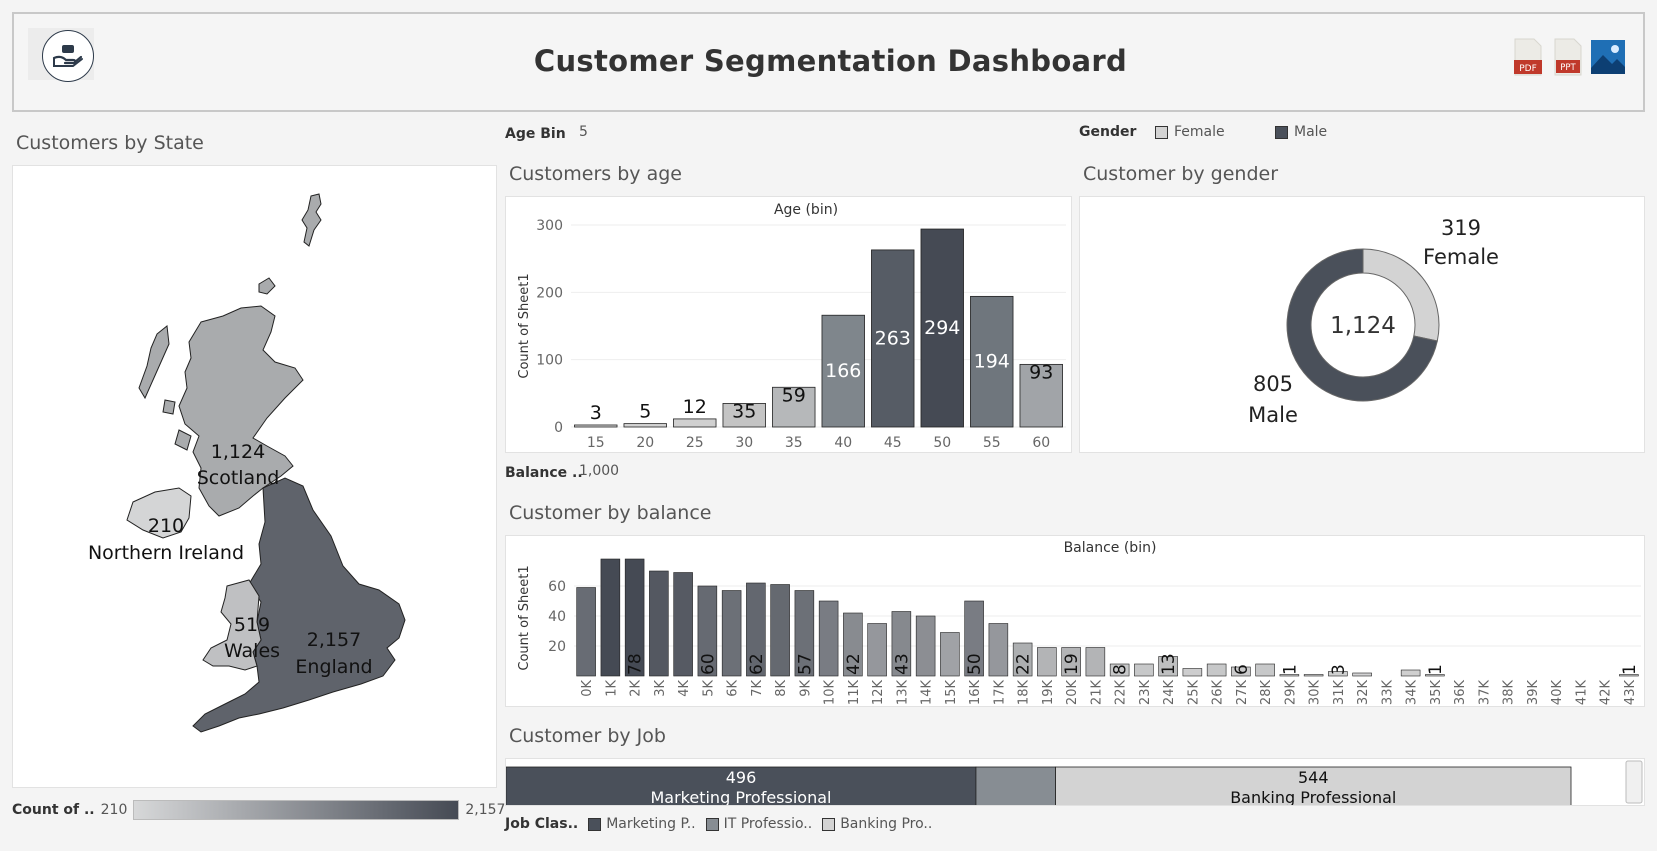 The width and height of the screenshot is (1657, 851). Describe the element at coordinates (1606, 693) in the screenshot. I see `balance-x-tick: 42K` at that location.